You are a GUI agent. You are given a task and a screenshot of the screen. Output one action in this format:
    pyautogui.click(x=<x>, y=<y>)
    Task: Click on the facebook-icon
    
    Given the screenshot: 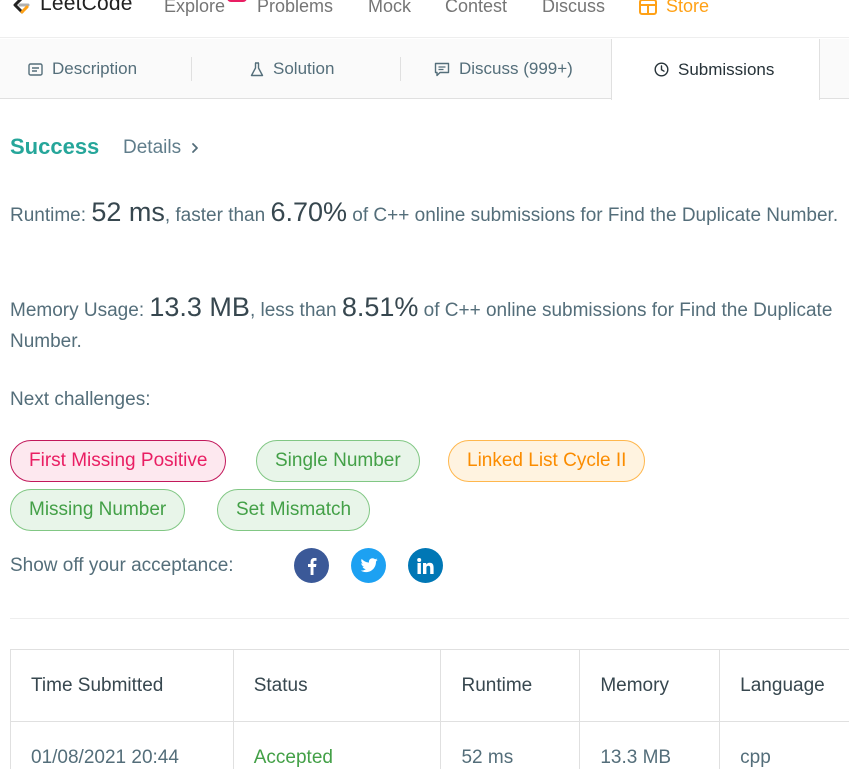 What is the action you would take?
    pyautogui.click(x=311, y=566)
    